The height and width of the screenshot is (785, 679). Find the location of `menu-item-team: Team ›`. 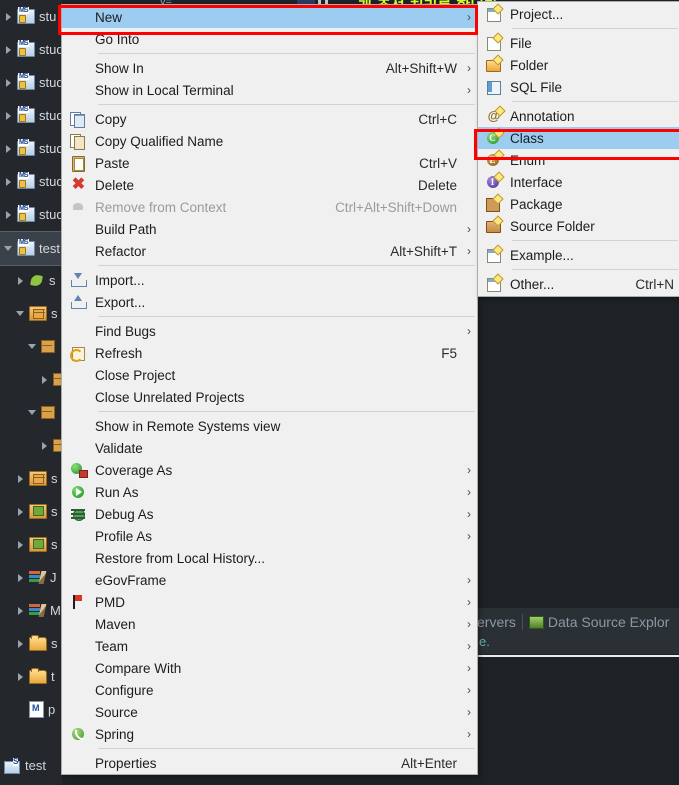

menu-item-team: Team › is located at coordinates (269, 646).